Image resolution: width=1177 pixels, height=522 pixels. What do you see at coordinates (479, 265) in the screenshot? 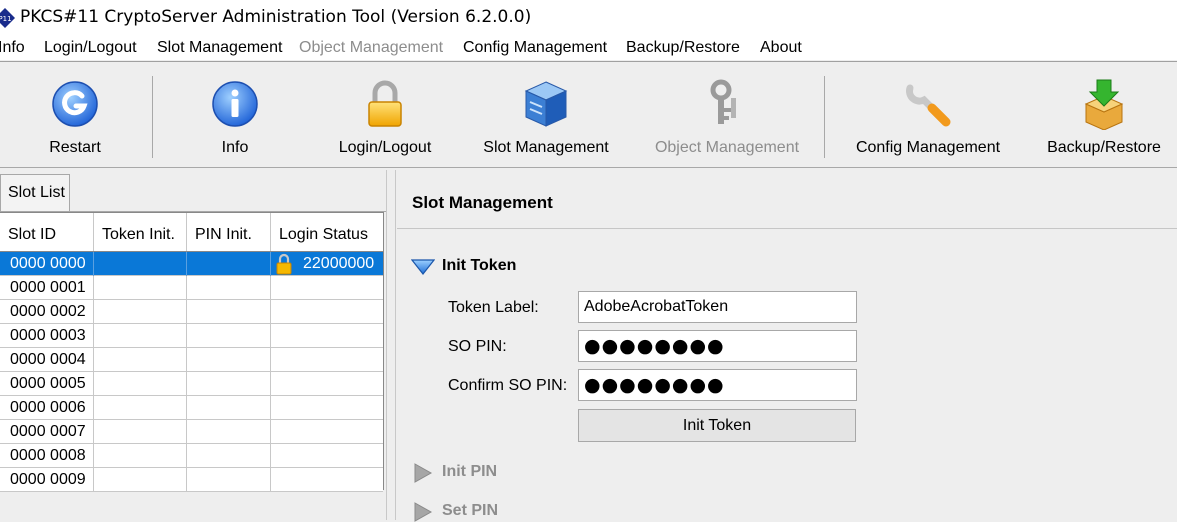
I see `init-token-section-label: Init Token` at bounding box center [479, 265].